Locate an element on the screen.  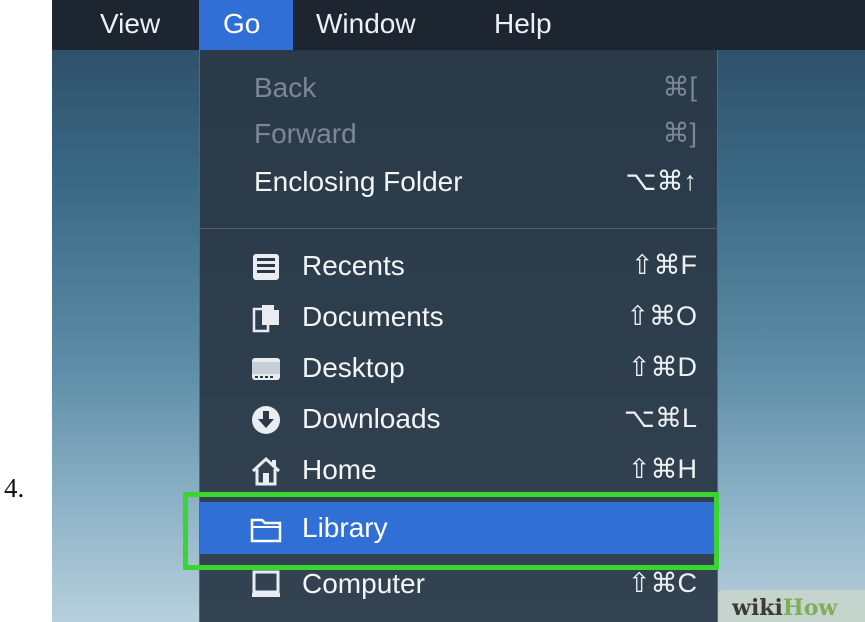
menu-item-enclosing-folder: Enclosing Folder ⌥⌘↑ is located at coordinates (458, 182).